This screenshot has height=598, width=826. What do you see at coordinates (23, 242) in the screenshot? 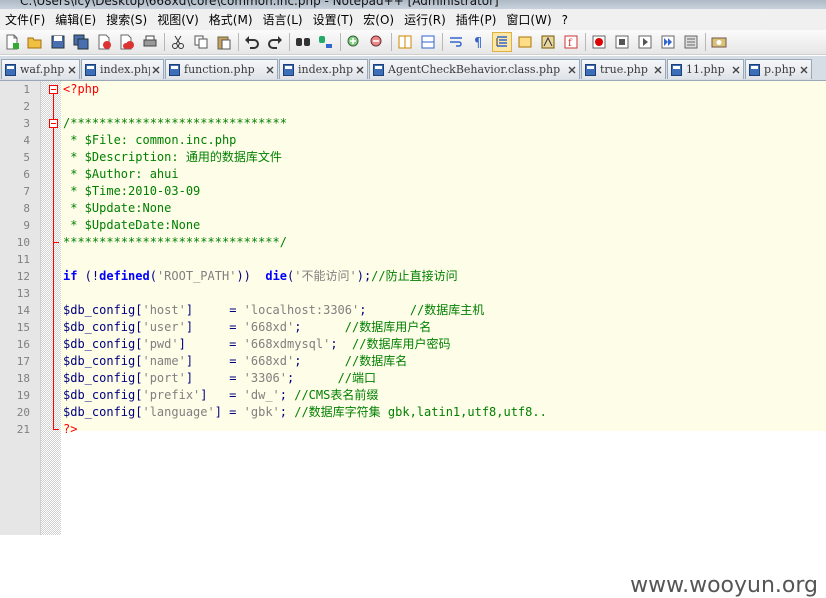
I see `line-number: 10` at bounding box center [23, 242].